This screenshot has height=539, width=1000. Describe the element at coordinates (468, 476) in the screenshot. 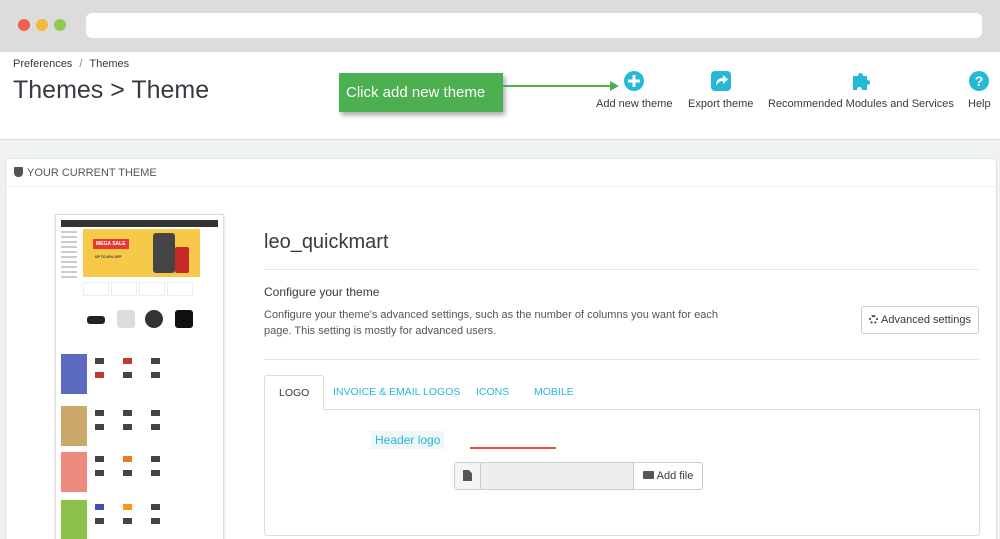

I see `file-icon` at that location.